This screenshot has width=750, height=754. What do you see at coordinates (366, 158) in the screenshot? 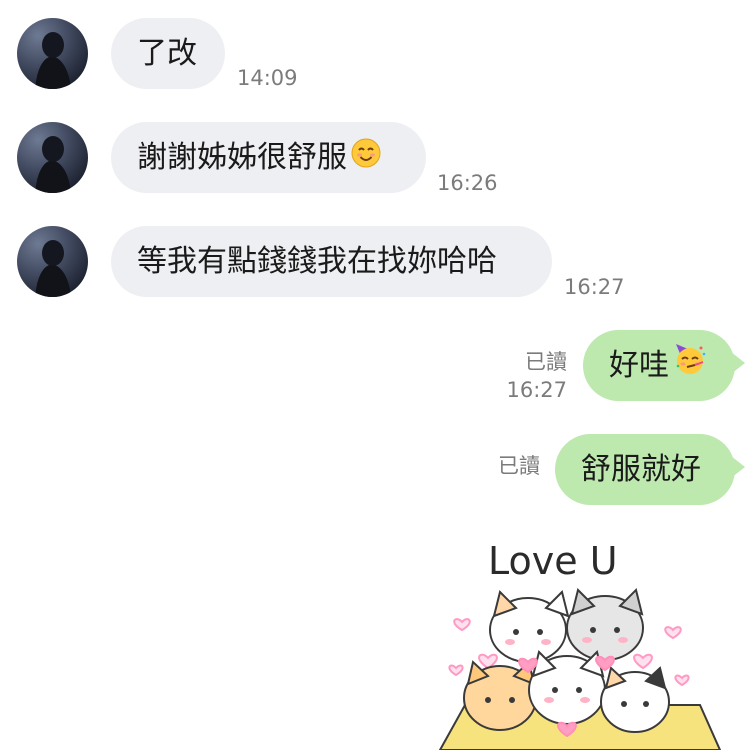
I see `smiling-face-icon` at bounding box center [366, 158].